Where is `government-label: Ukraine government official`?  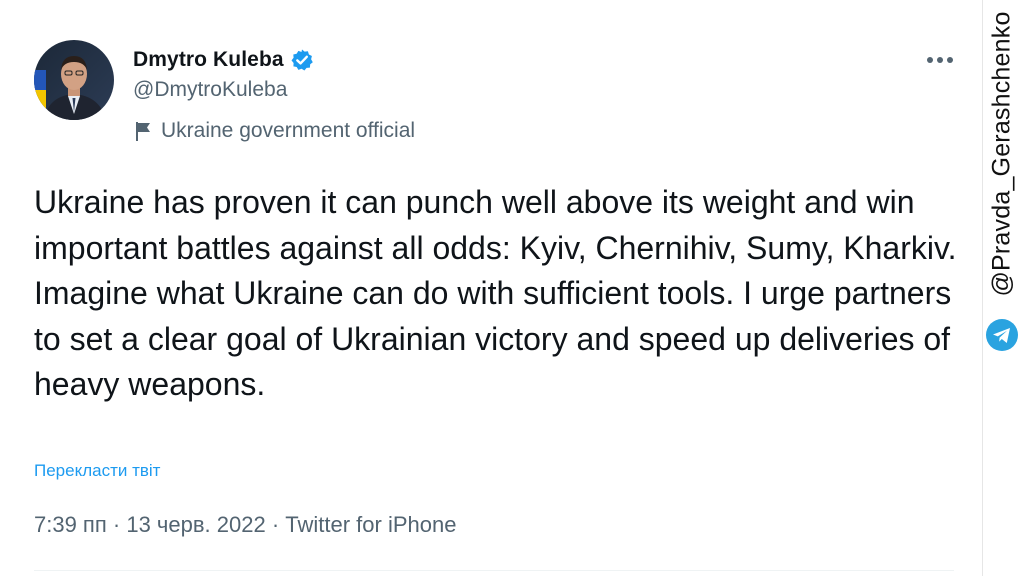
government-label: Ukraine government official is located at coordinates (274, 131).